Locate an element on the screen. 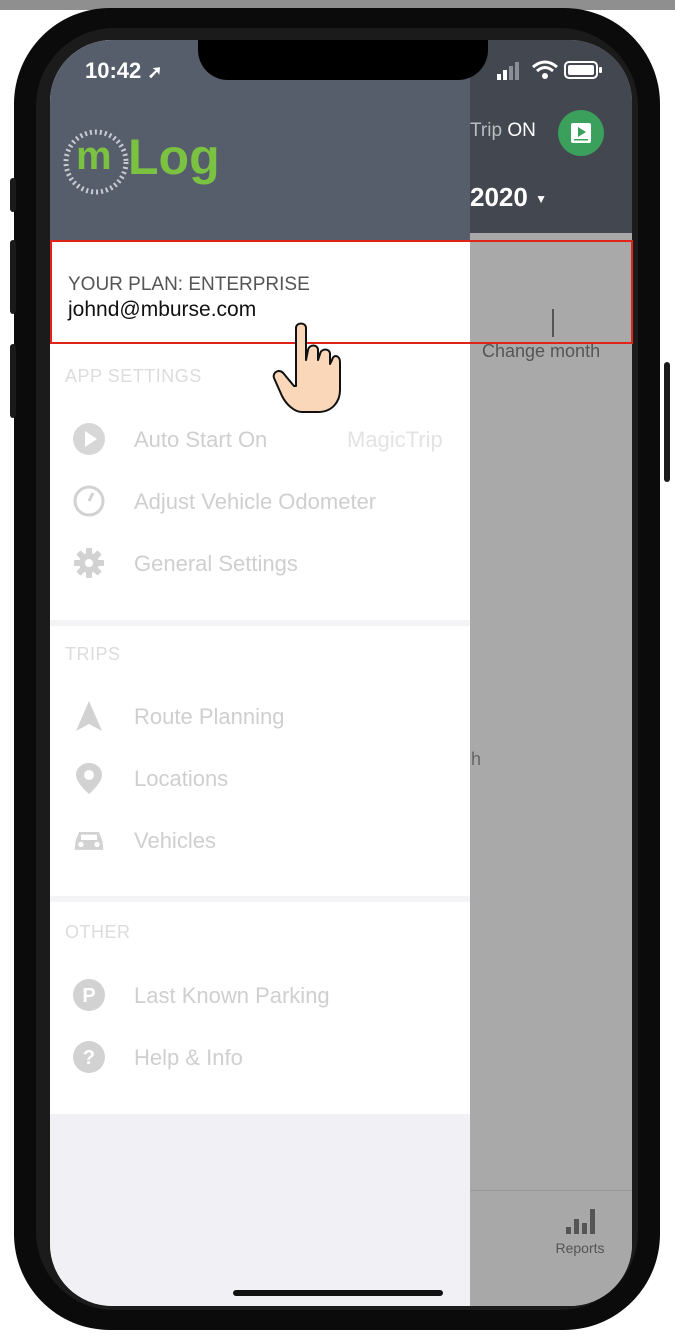 Image resolution: width=675 pixels, height=1337 pixels. odometer-icon is located at coordinates (89, 501).